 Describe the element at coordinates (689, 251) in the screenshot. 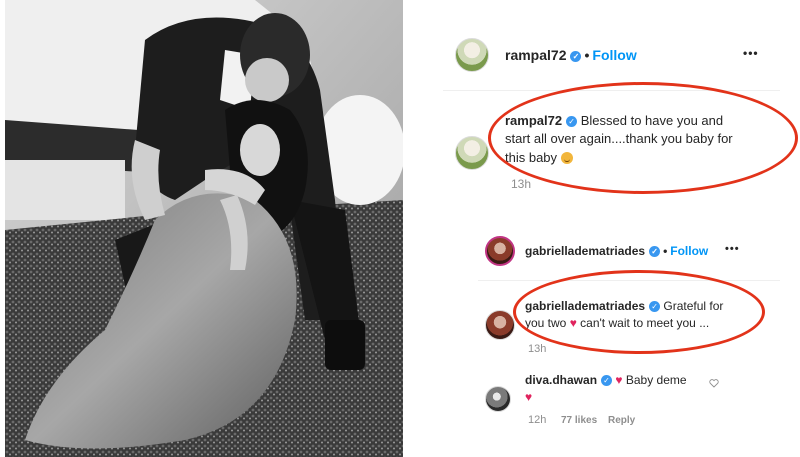

I see `reply-follow-button: Follow` at that location.